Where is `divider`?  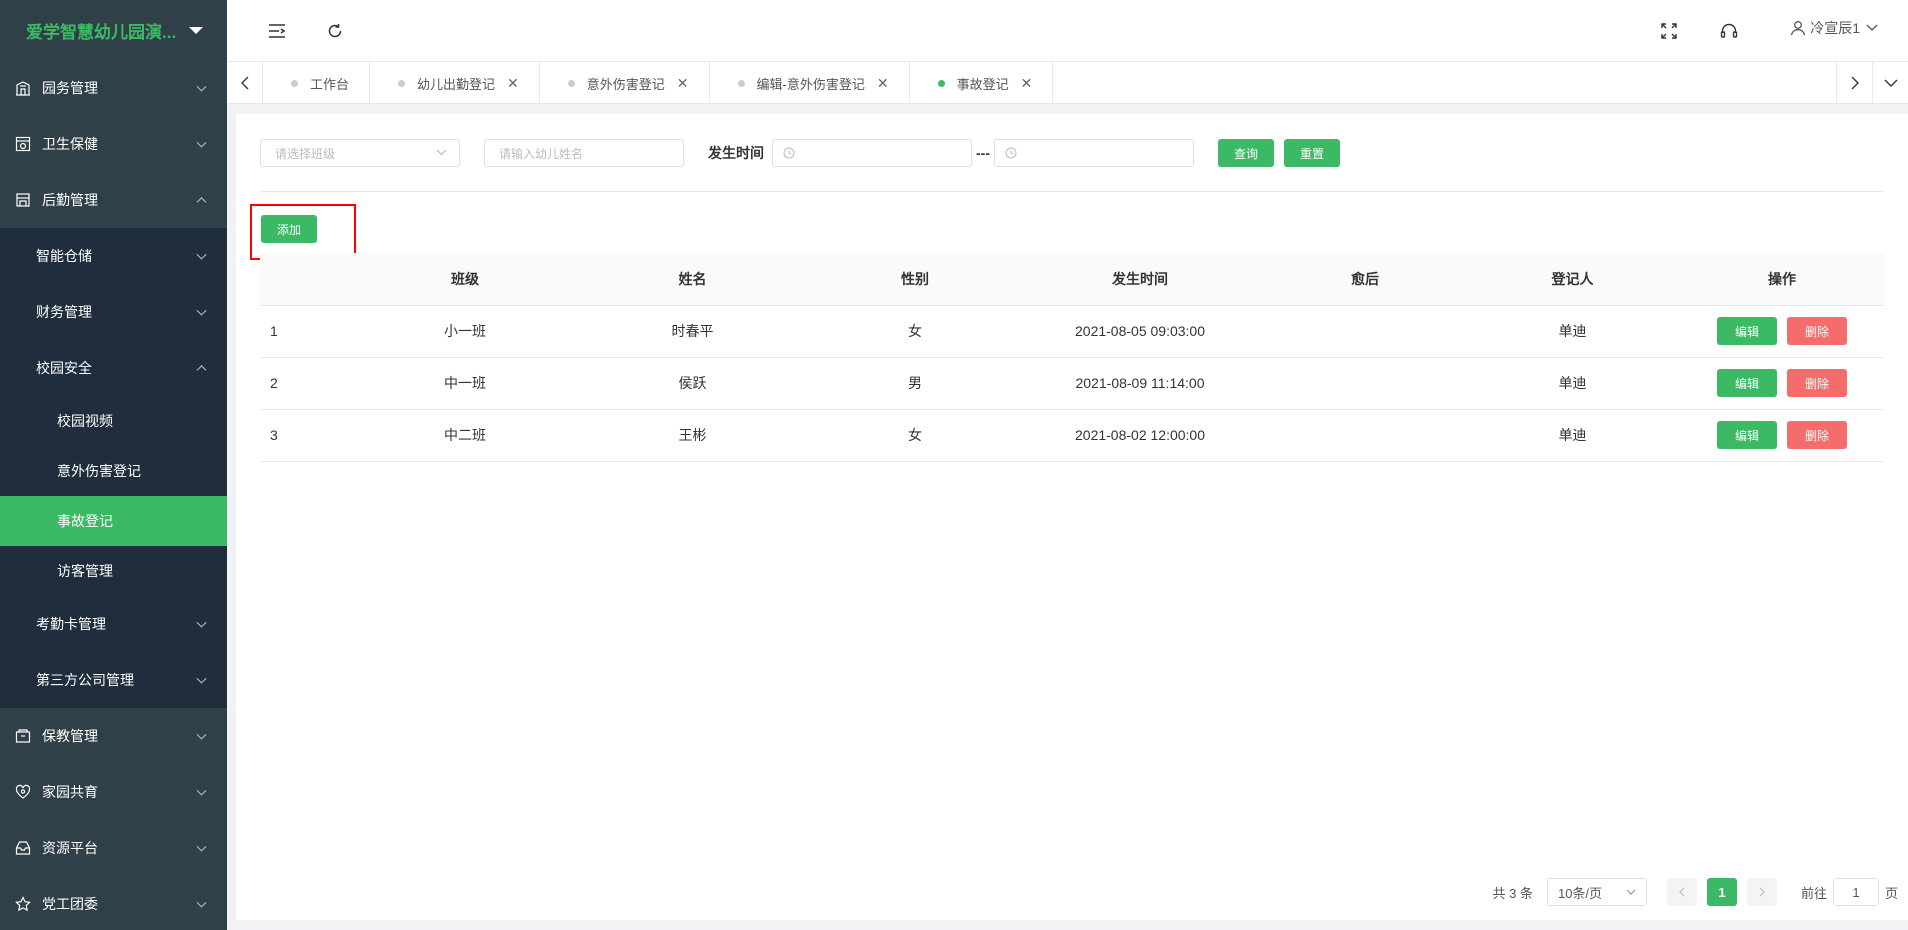 divider is located at coordinates (1072, 191).